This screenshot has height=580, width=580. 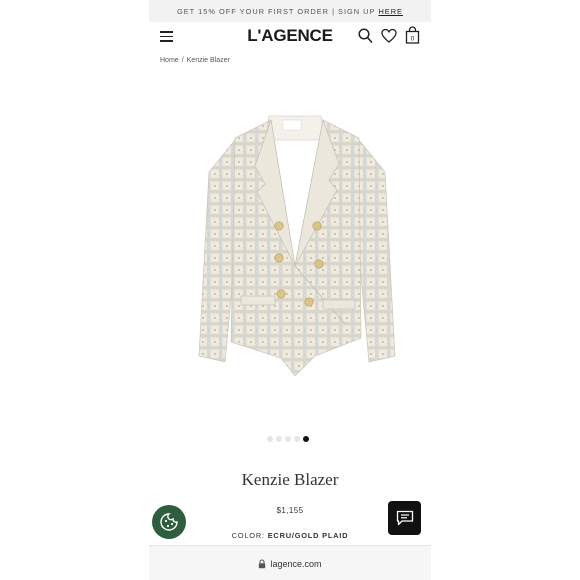 What do you see at coordinates (412, 35) in the screenshot?
I see `shopping-bag-icon: 0` at bounding box center [412, 35].